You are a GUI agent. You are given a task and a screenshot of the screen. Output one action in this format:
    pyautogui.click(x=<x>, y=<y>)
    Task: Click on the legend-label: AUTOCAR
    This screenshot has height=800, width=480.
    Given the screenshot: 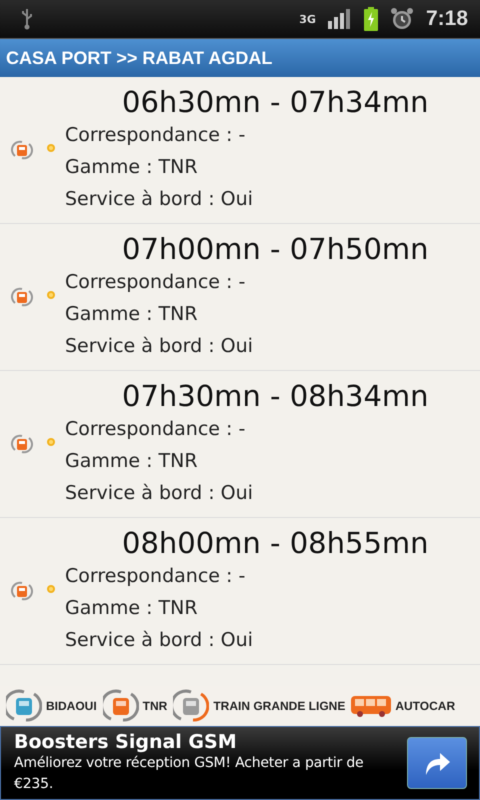 What is the action you would take?
    pyautogui.click(x=425, y=706)
    